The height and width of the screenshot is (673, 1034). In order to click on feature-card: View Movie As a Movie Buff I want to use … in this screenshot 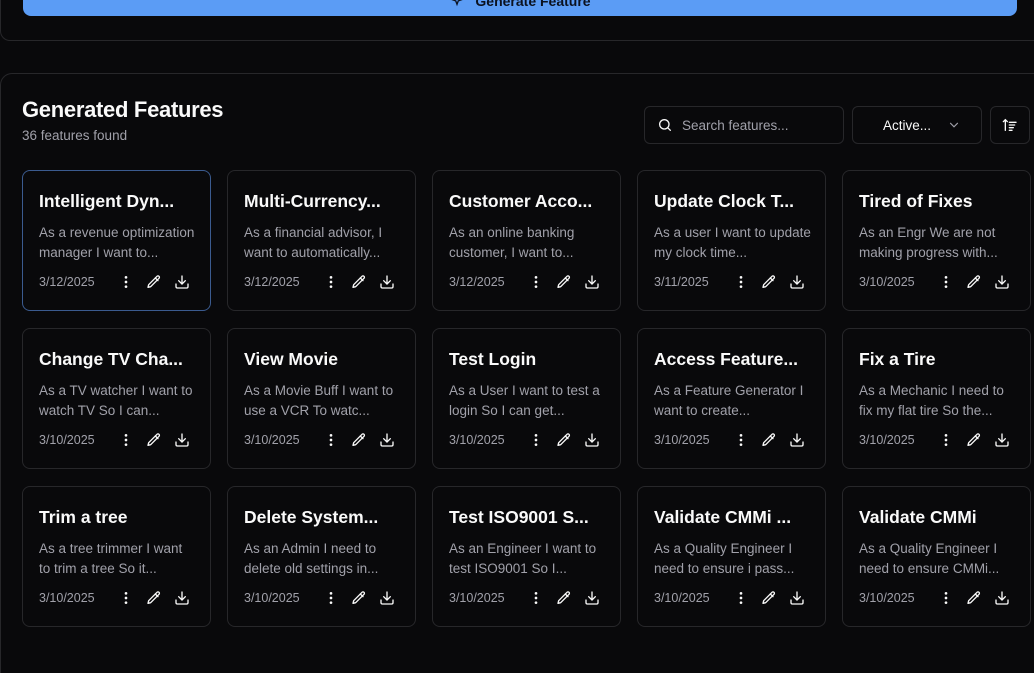, I will do `click(321, 398)`.